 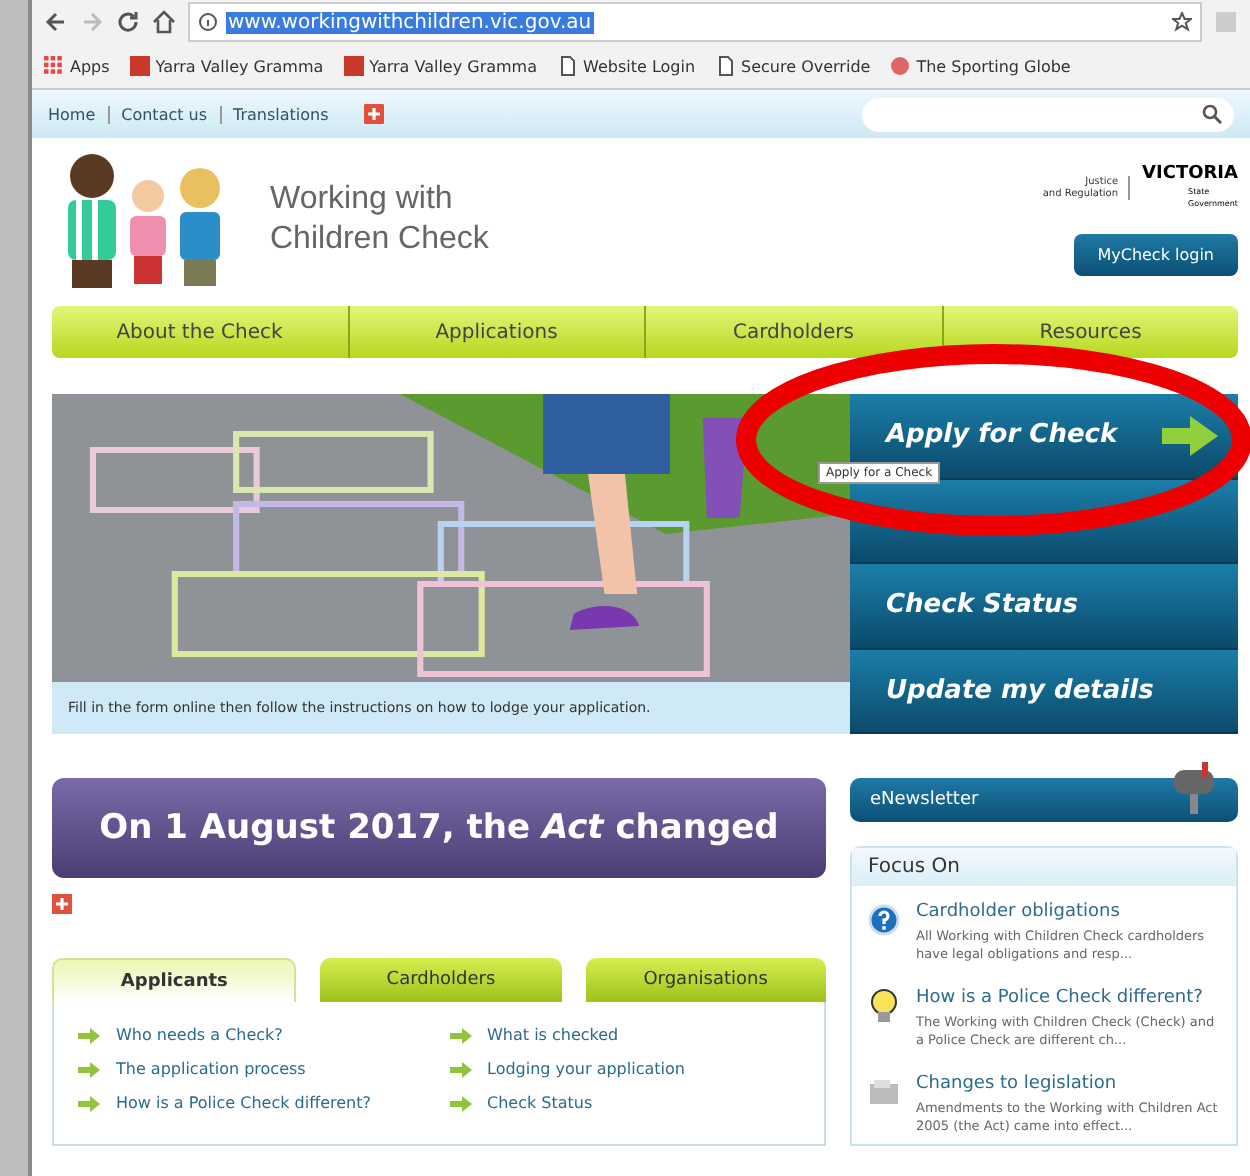 What do you see at coordinates (884, 1092) in the screenshot?
I see `document-icon` at bounding box center [884, 1092].